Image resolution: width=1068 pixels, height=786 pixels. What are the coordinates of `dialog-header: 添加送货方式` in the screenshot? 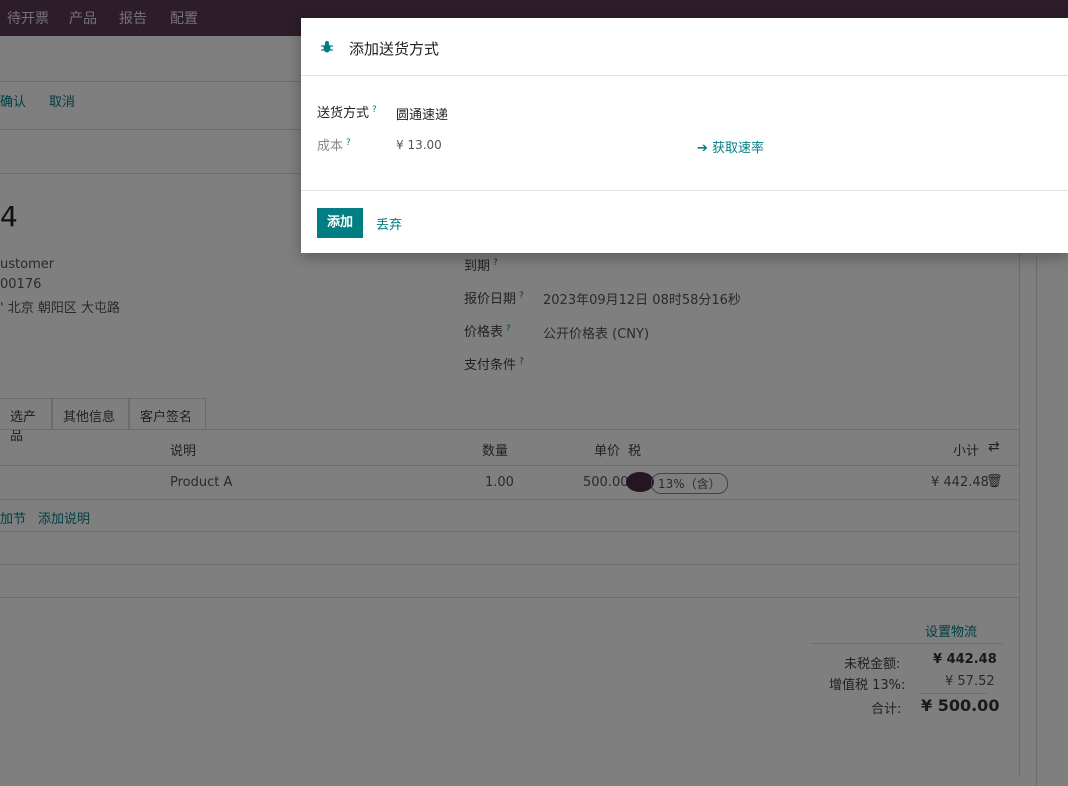 It's located at (684, 47).